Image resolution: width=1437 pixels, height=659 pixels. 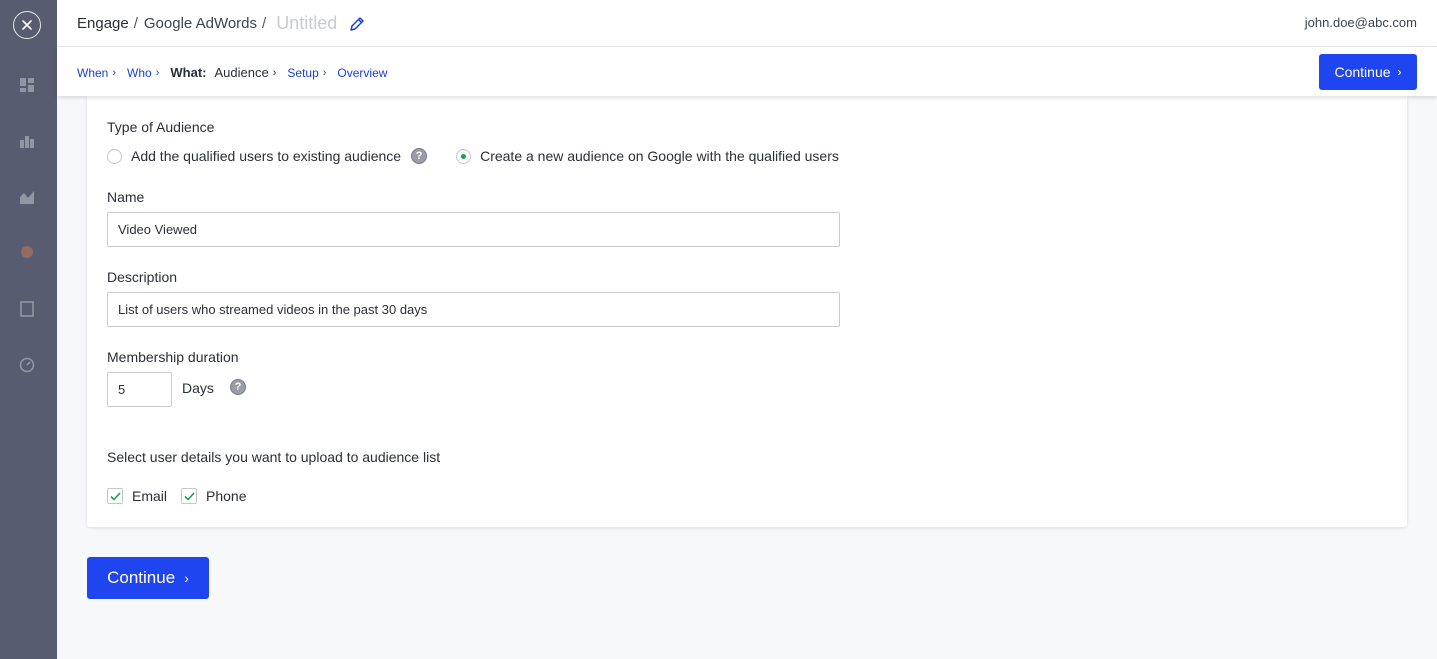 I want to click on step-label: When, so click(x=93, y=72).